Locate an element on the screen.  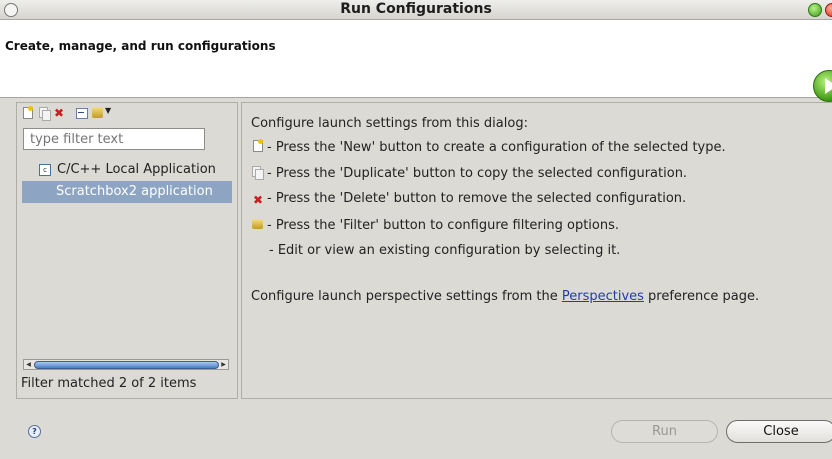
tree-item-label: Scratchbox2 application is located at coordinates (134, 191).